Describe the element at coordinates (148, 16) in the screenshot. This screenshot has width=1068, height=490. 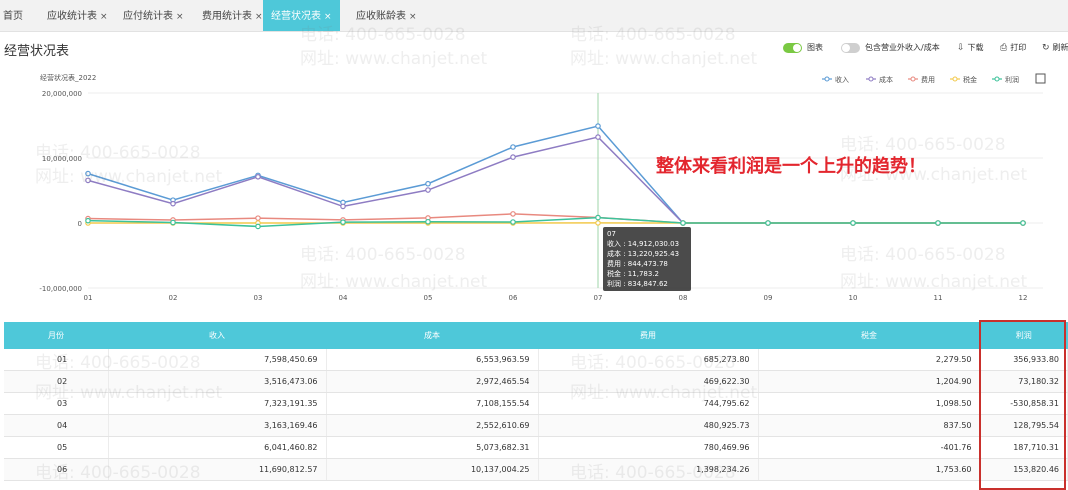
I see `tab-label: 应付统计表` at that location.